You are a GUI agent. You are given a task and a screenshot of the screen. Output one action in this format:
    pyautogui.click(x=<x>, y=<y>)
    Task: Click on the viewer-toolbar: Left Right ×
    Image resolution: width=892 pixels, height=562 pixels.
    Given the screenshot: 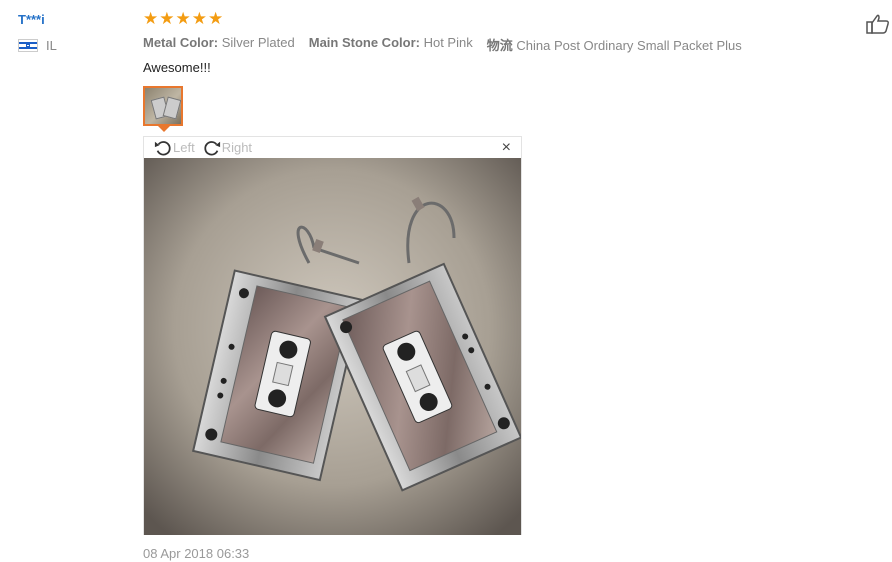 What is the action you would take?
    pyautogui.click(x=332, y=147)
    